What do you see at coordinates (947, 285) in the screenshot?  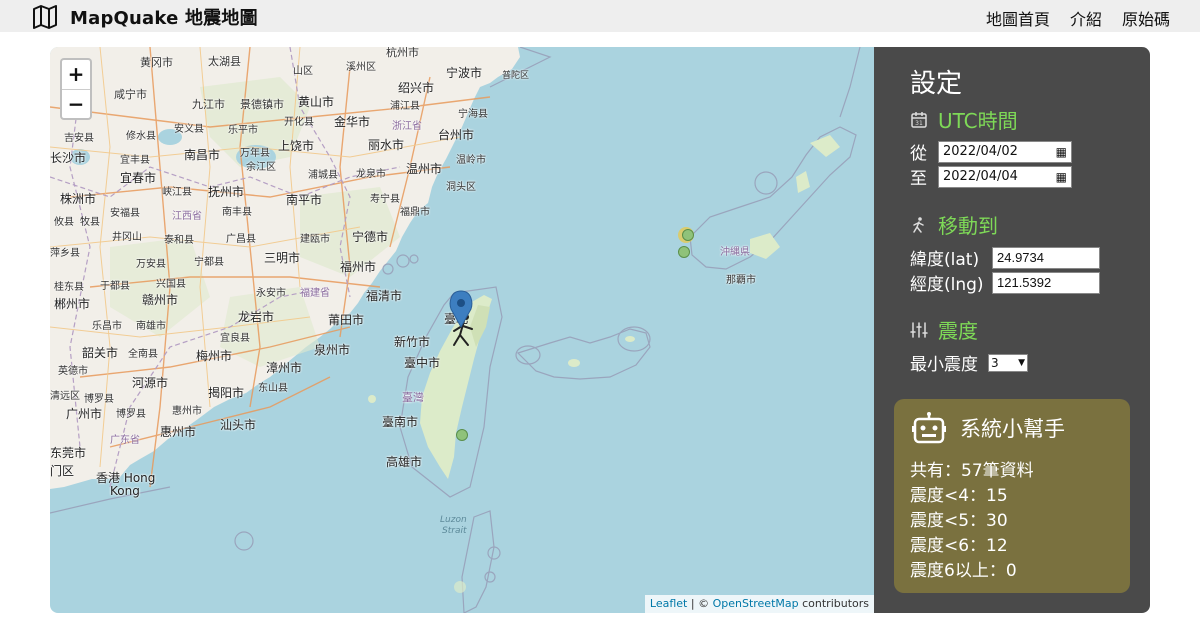 I see `lng-label: 經度(lng)` at bounding box center [947, 285].